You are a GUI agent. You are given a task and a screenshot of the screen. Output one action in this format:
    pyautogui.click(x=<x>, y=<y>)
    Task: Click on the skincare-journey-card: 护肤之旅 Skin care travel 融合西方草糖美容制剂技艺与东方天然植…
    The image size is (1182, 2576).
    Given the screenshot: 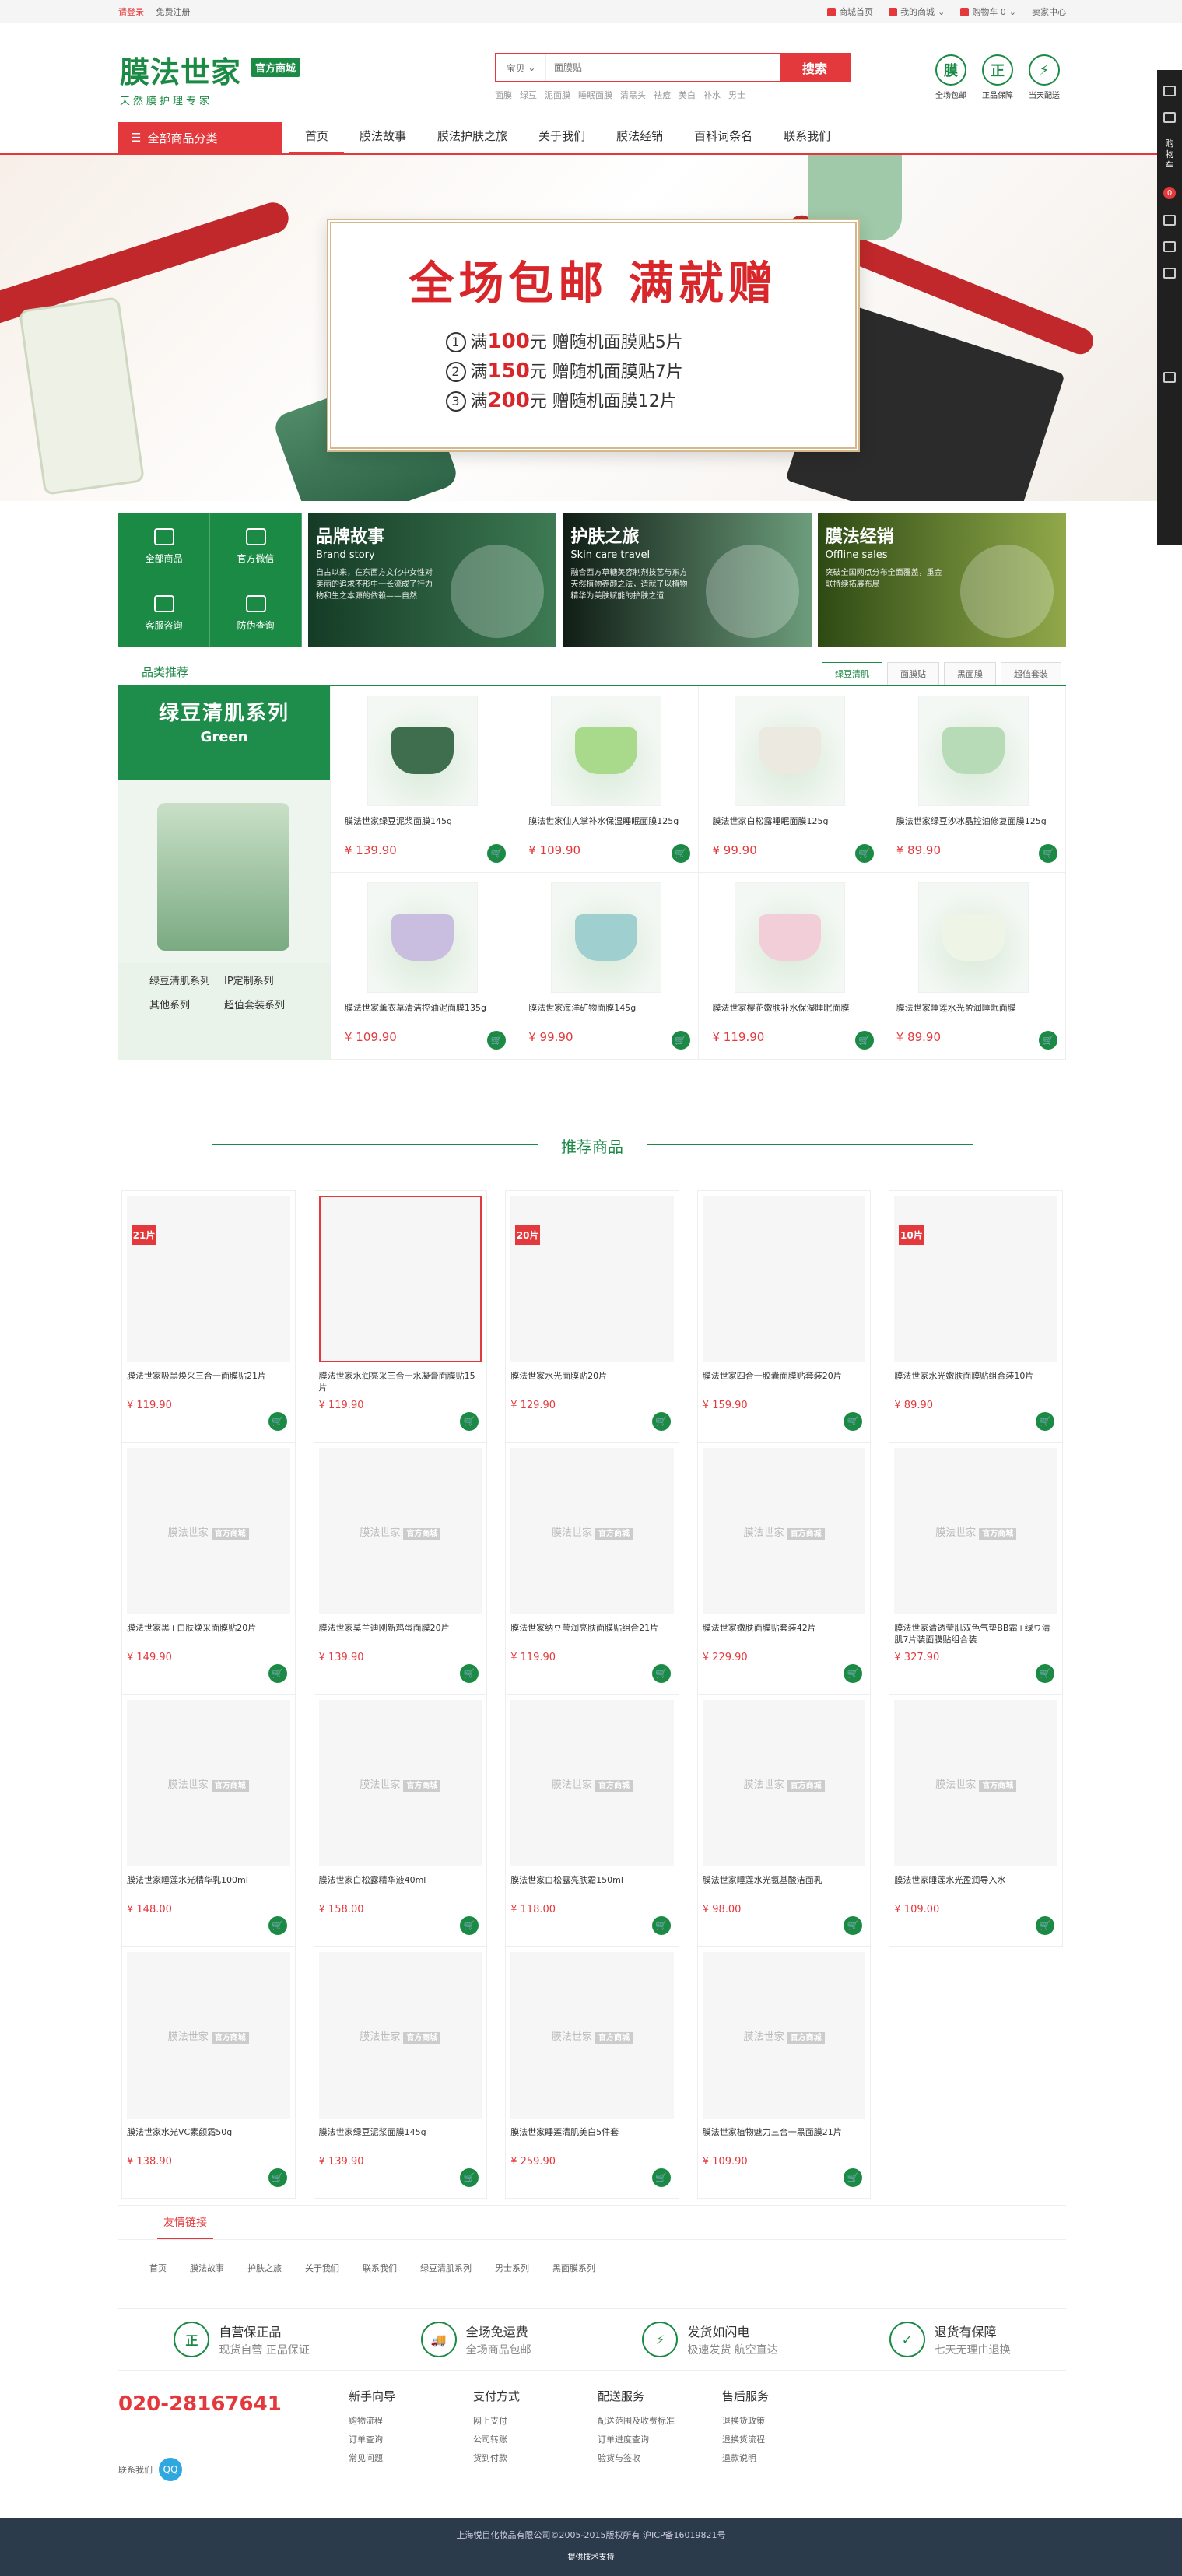 What is the action you would take?
    pyautogui.click(x=687, y=580)
    